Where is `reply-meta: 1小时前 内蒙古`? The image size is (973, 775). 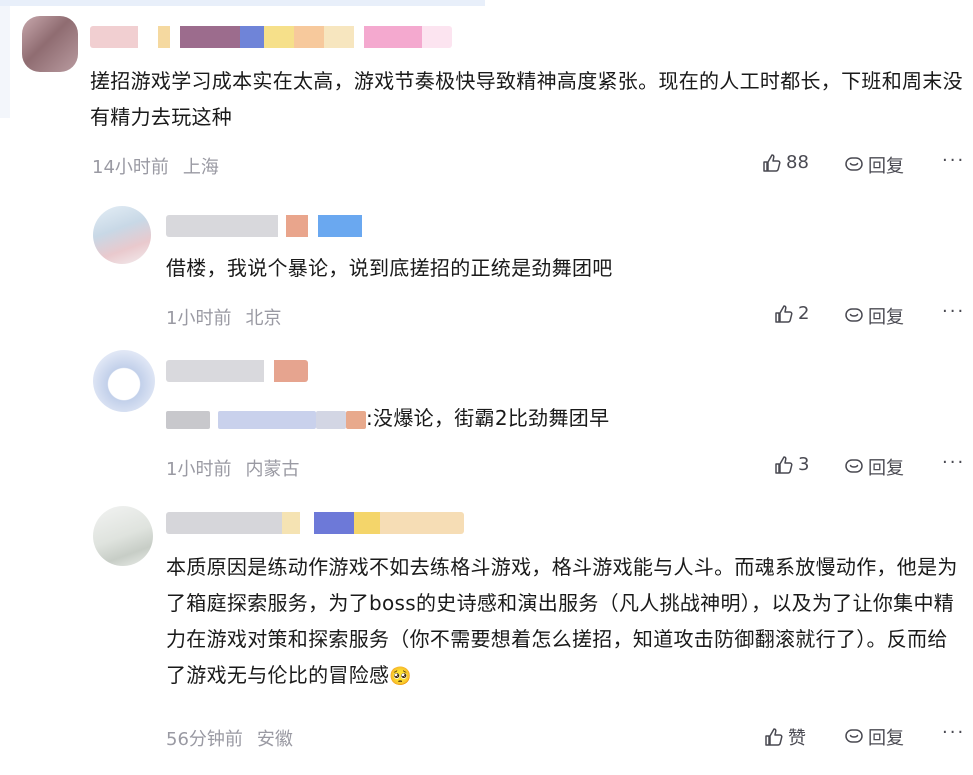
reply-meta: 1小时前 内蒙古 is located at coordinates (232, 468).